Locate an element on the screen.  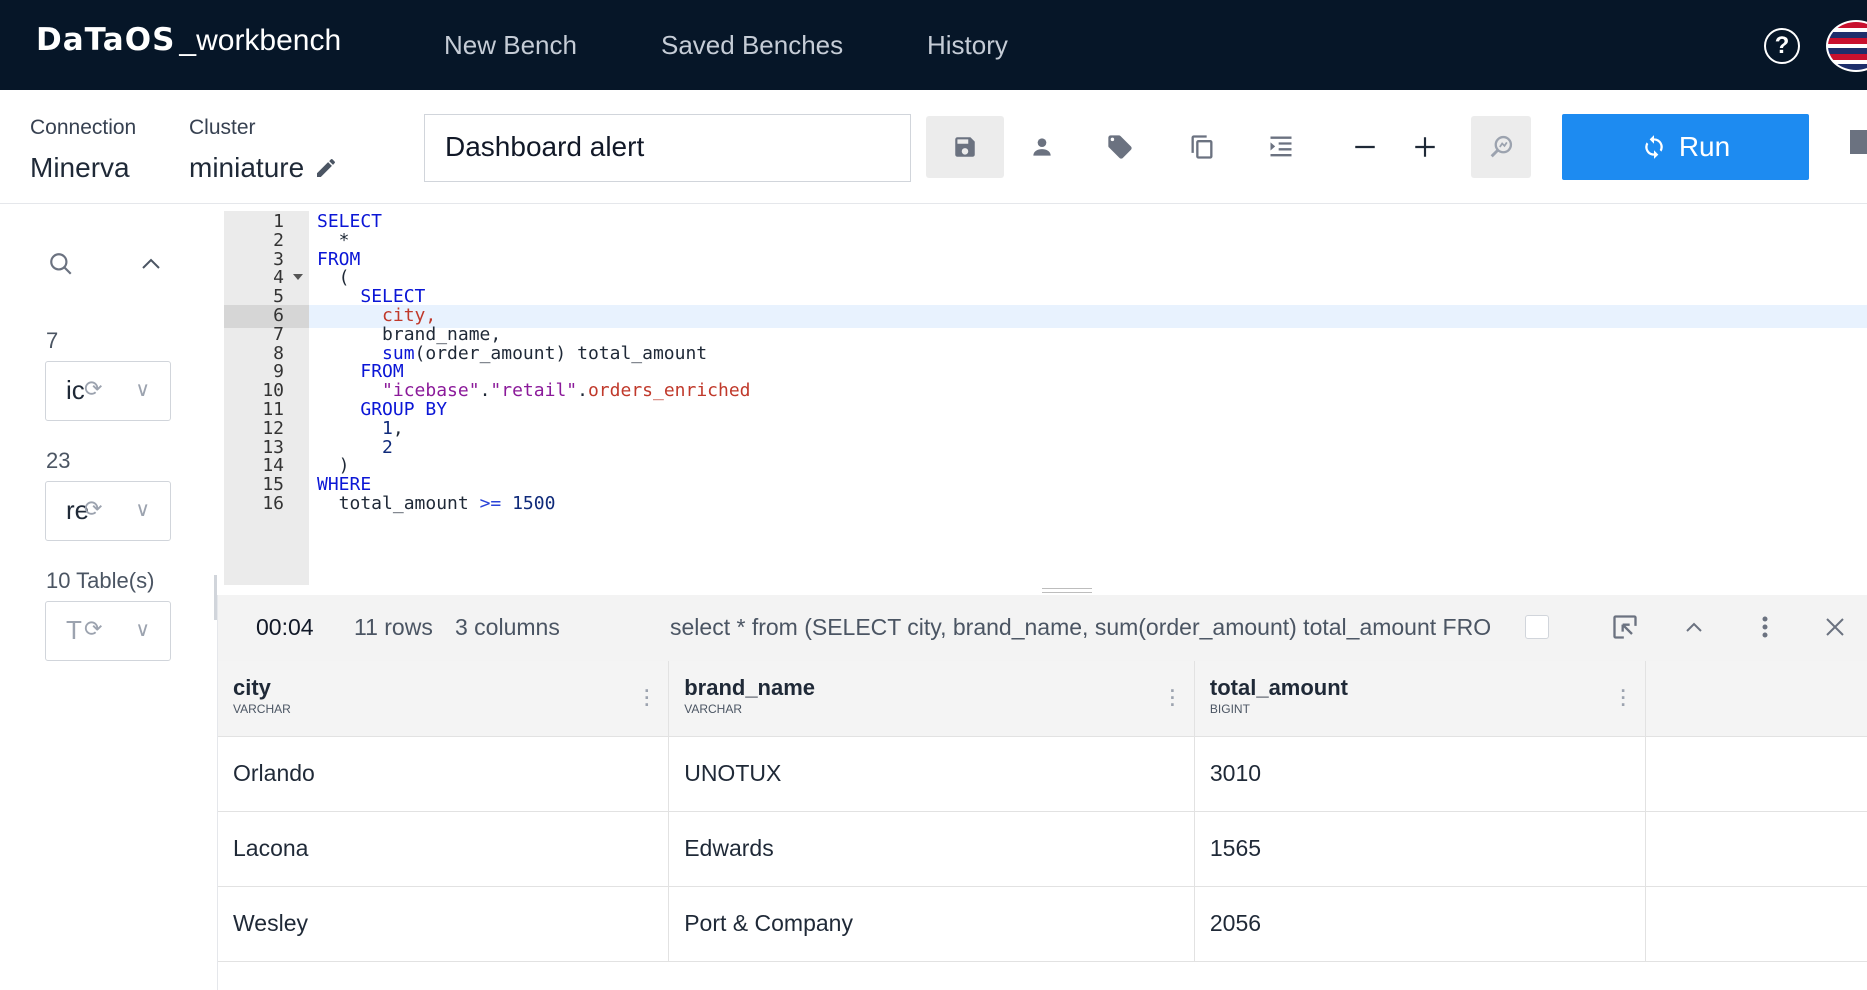
column-header-brand-name: brand_name VARCHAR · · · is located at coordinates (931, 699).